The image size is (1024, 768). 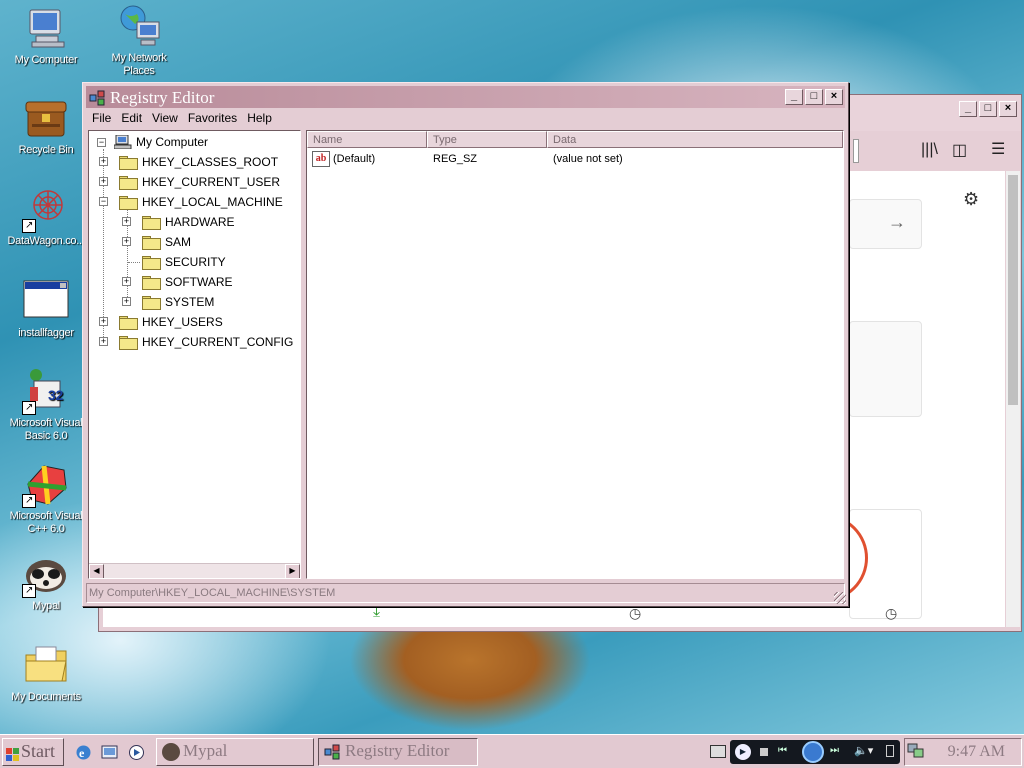 What do you see at coordinates (131, 119) in the screenshot?
I see `menu-edit: Edit` at bounding box center [131, 119].